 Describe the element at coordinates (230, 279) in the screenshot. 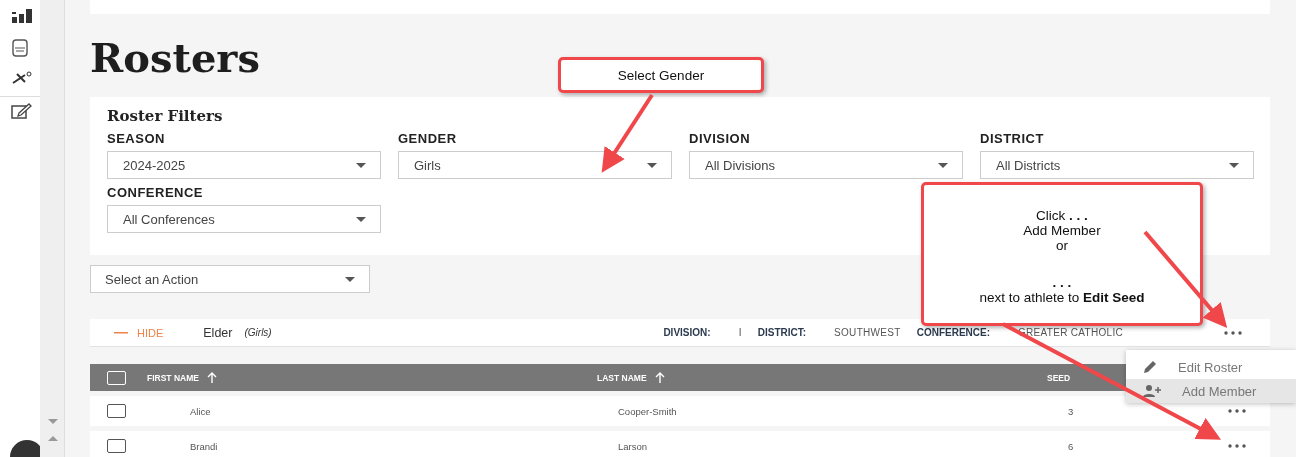

I see `action-dropdown: Select an Action` at that location.